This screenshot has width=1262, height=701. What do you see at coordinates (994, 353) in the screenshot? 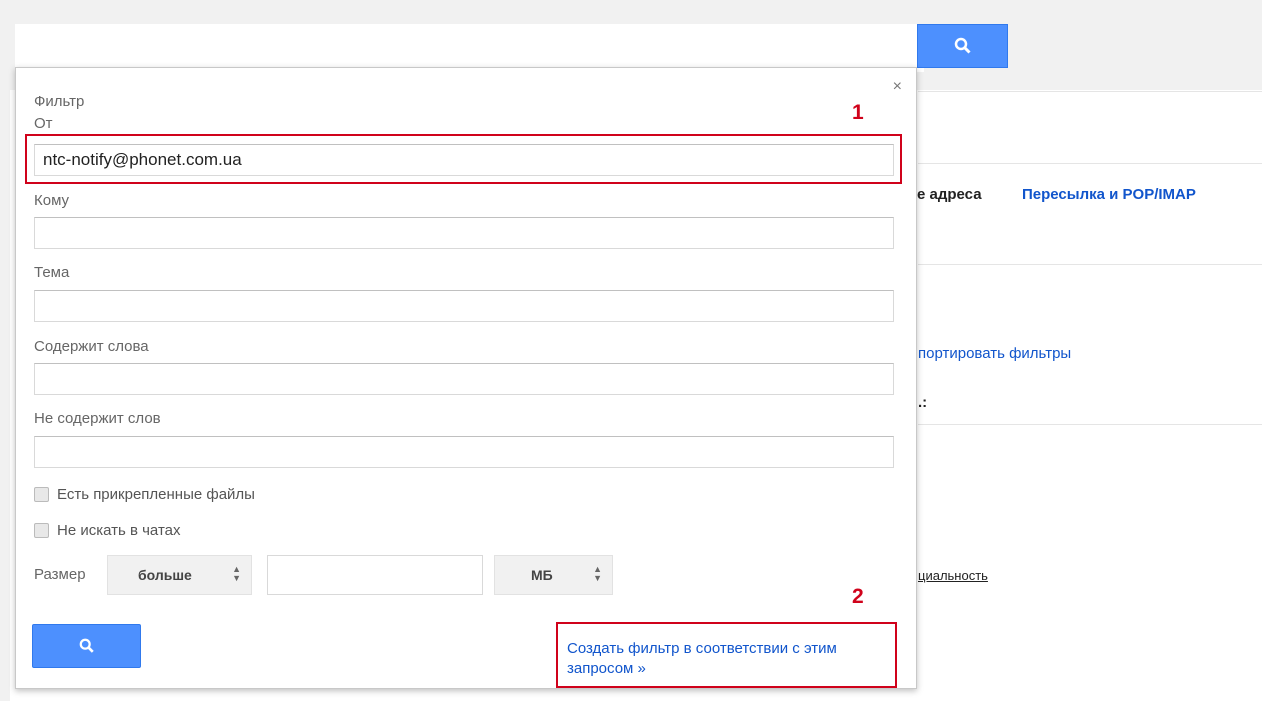
I see `export-filters-link: портировать фильтры` at bounding box center [994, 353].